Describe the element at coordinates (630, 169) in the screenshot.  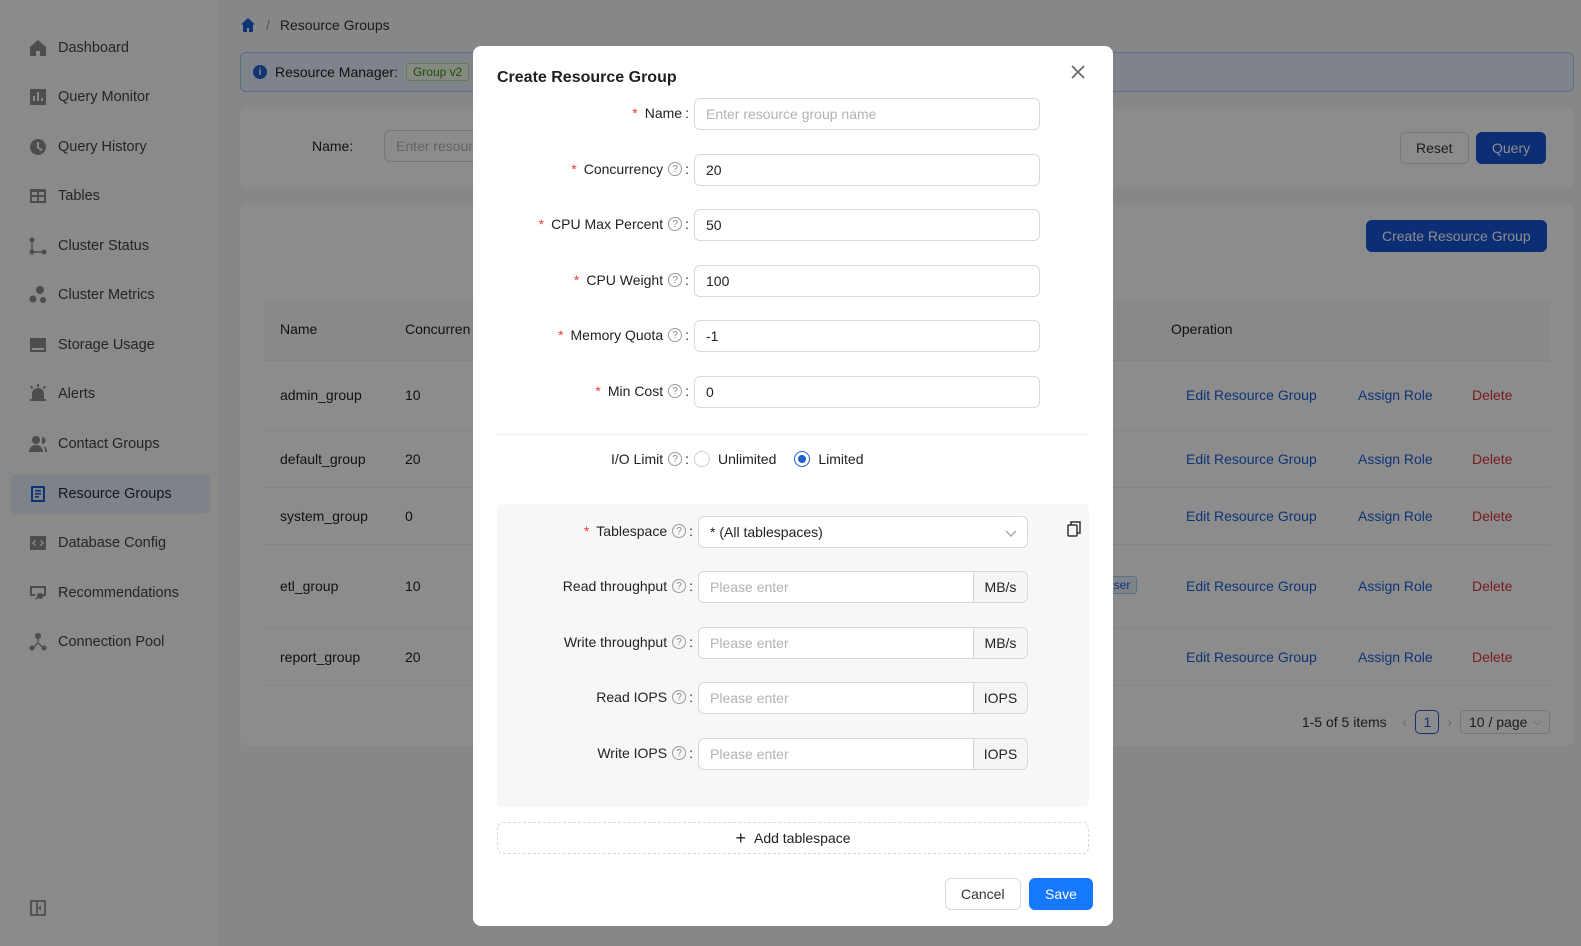
I see `concurrency-field-label: * Concurrency?:` at that location.